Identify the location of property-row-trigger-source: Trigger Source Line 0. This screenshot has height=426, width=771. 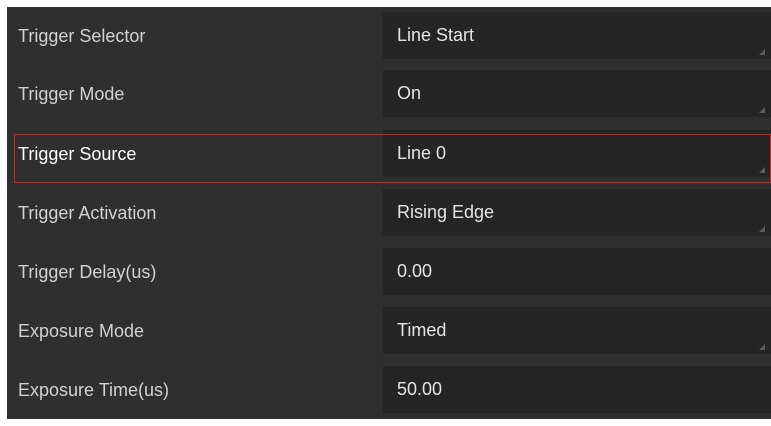
(389, 154).